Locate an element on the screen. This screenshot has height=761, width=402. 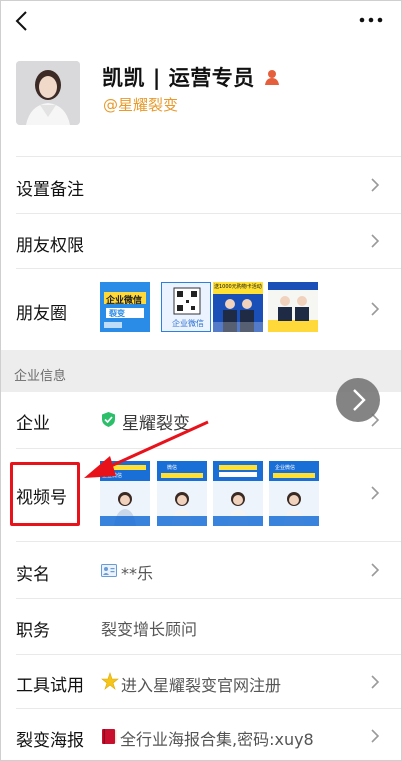
tool-trial-row: 工具试用 进入星耀裂变官网注册 is located at coordinates (201, 681).